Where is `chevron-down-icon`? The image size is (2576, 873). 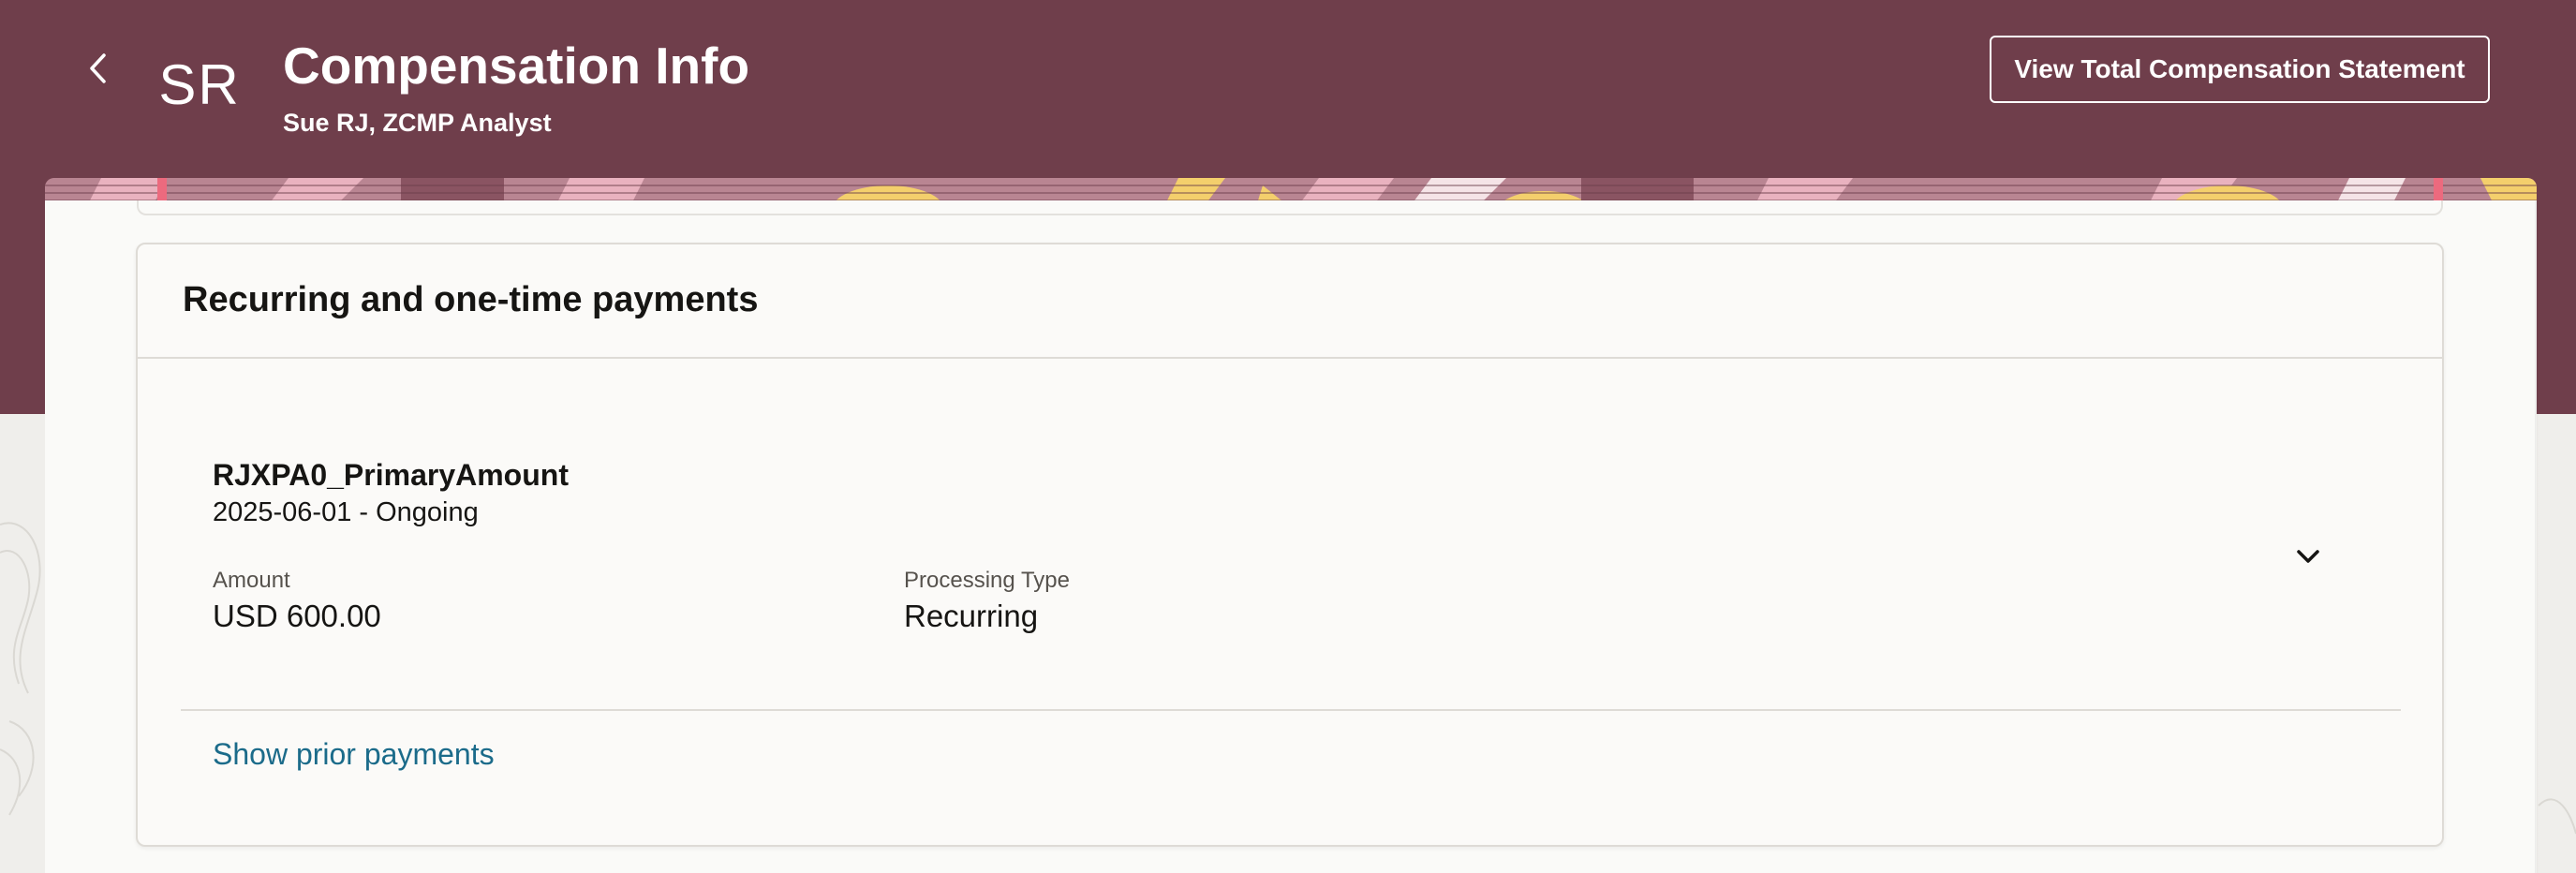
chevron-down-icon is located at coordinates (2308, 556).